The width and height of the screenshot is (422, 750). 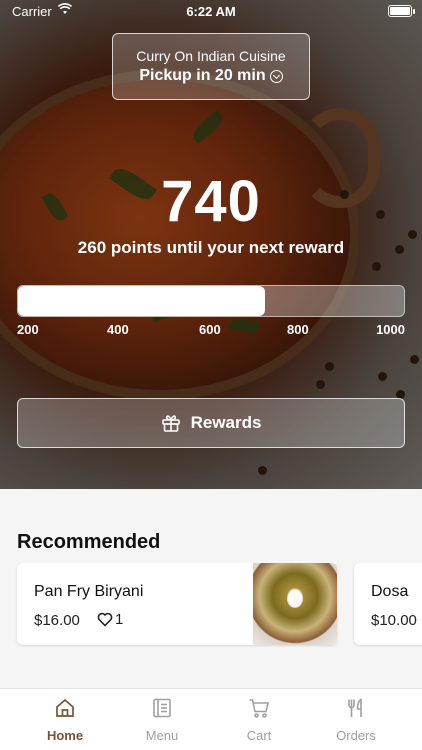 I want to click on recommended-item-card: Dosa $10.00, so click(x=388, y=604).